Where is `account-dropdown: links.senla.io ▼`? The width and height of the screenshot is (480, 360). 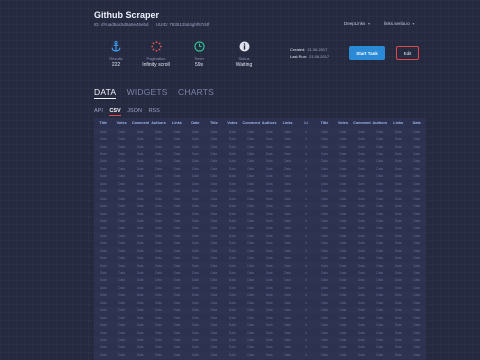
account-dropdown: links.senla.io ▼ is located at coordinates (399, 23).